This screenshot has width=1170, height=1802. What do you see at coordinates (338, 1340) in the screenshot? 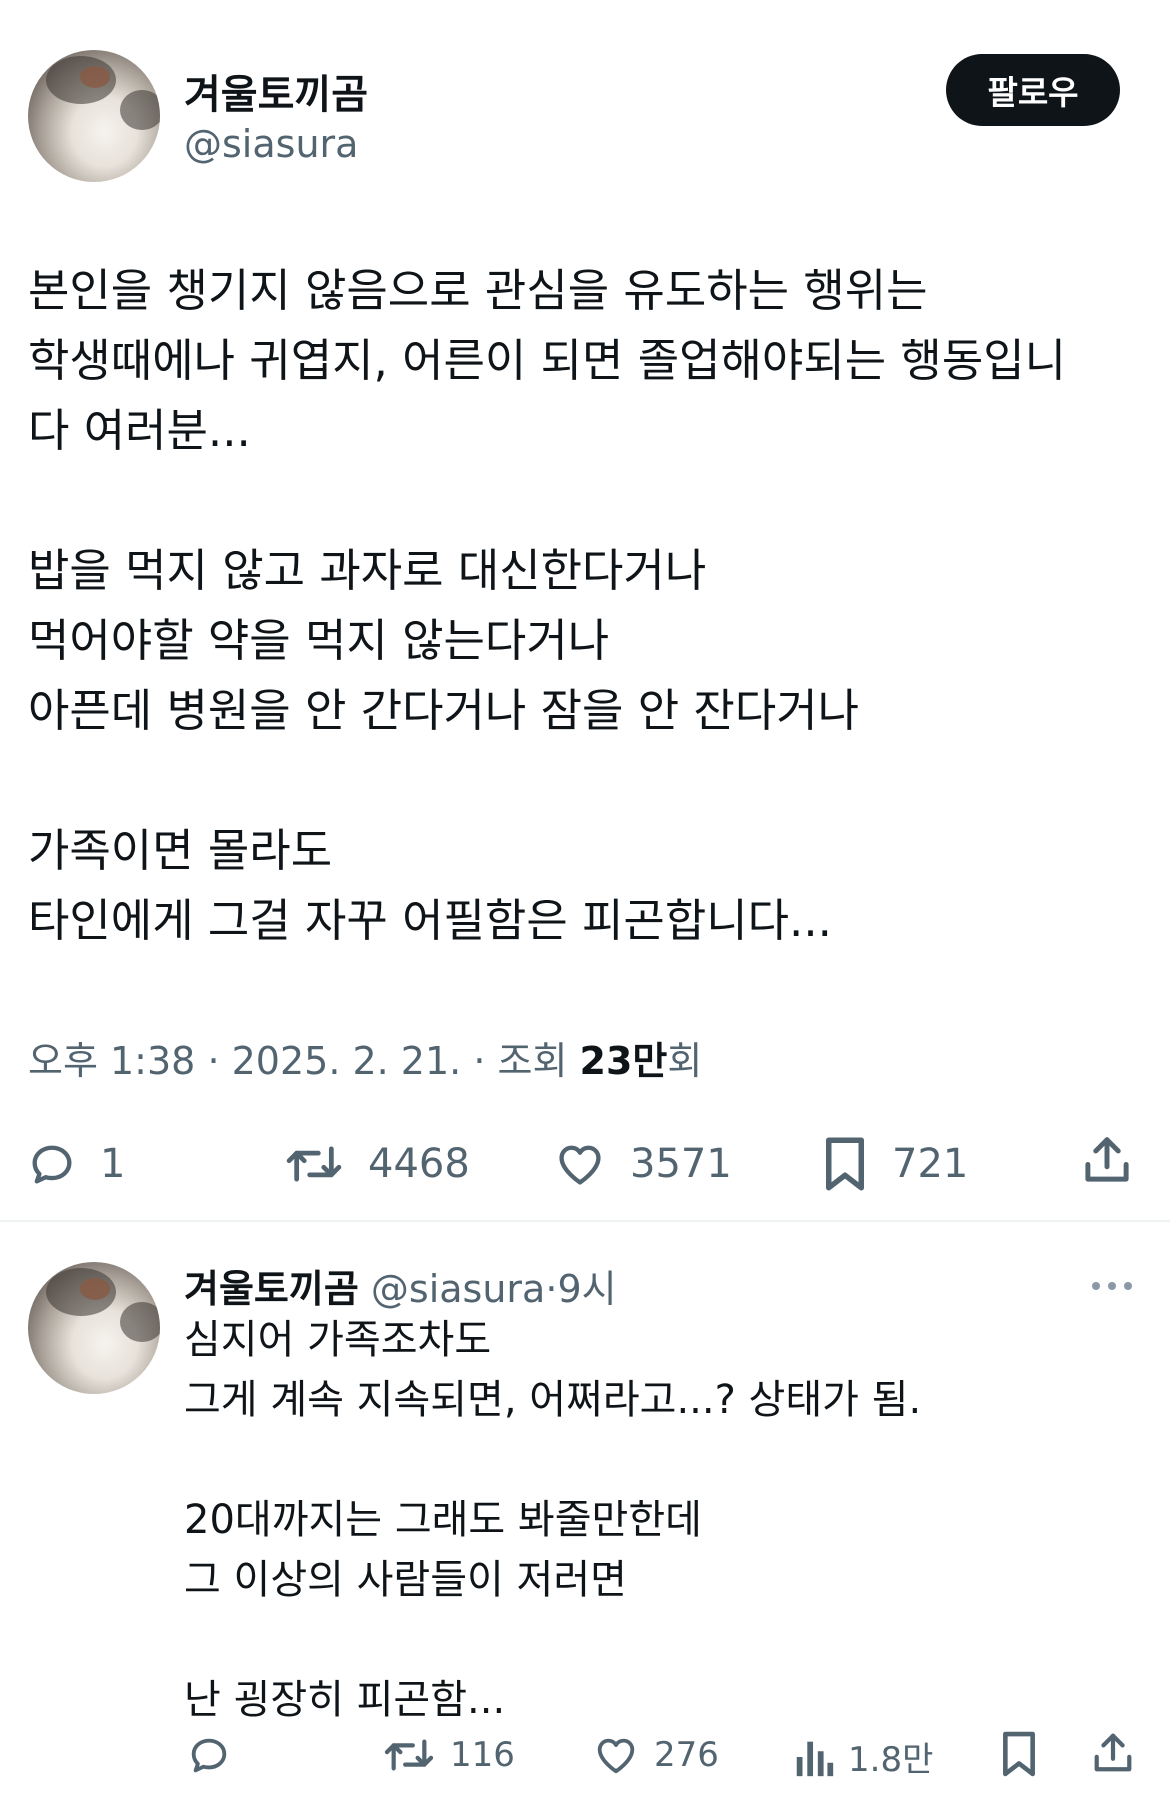
I see `reply-text-line: 심지어 가족조차도` at bounding box center [338, 1340].